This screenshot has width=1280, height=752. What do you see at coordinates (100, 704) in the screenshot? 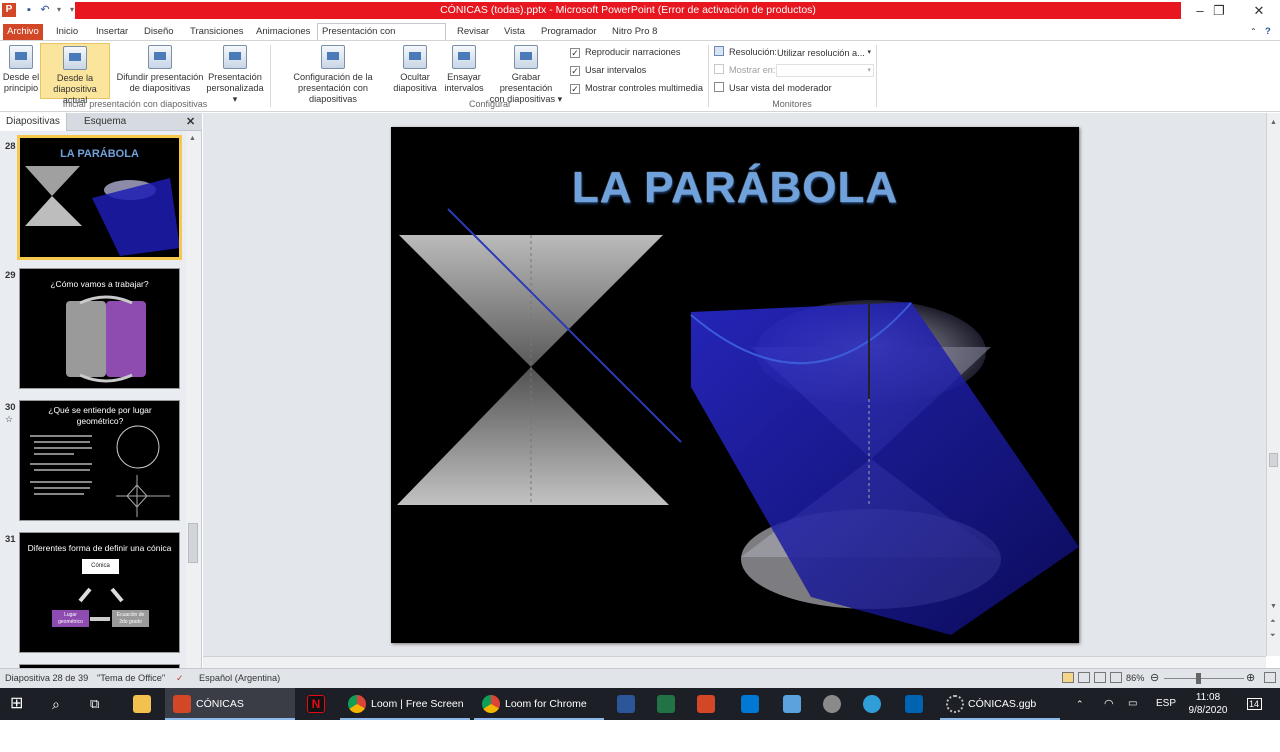
I see `task-view-icon: ⧉` at bounding box center [100, 704].